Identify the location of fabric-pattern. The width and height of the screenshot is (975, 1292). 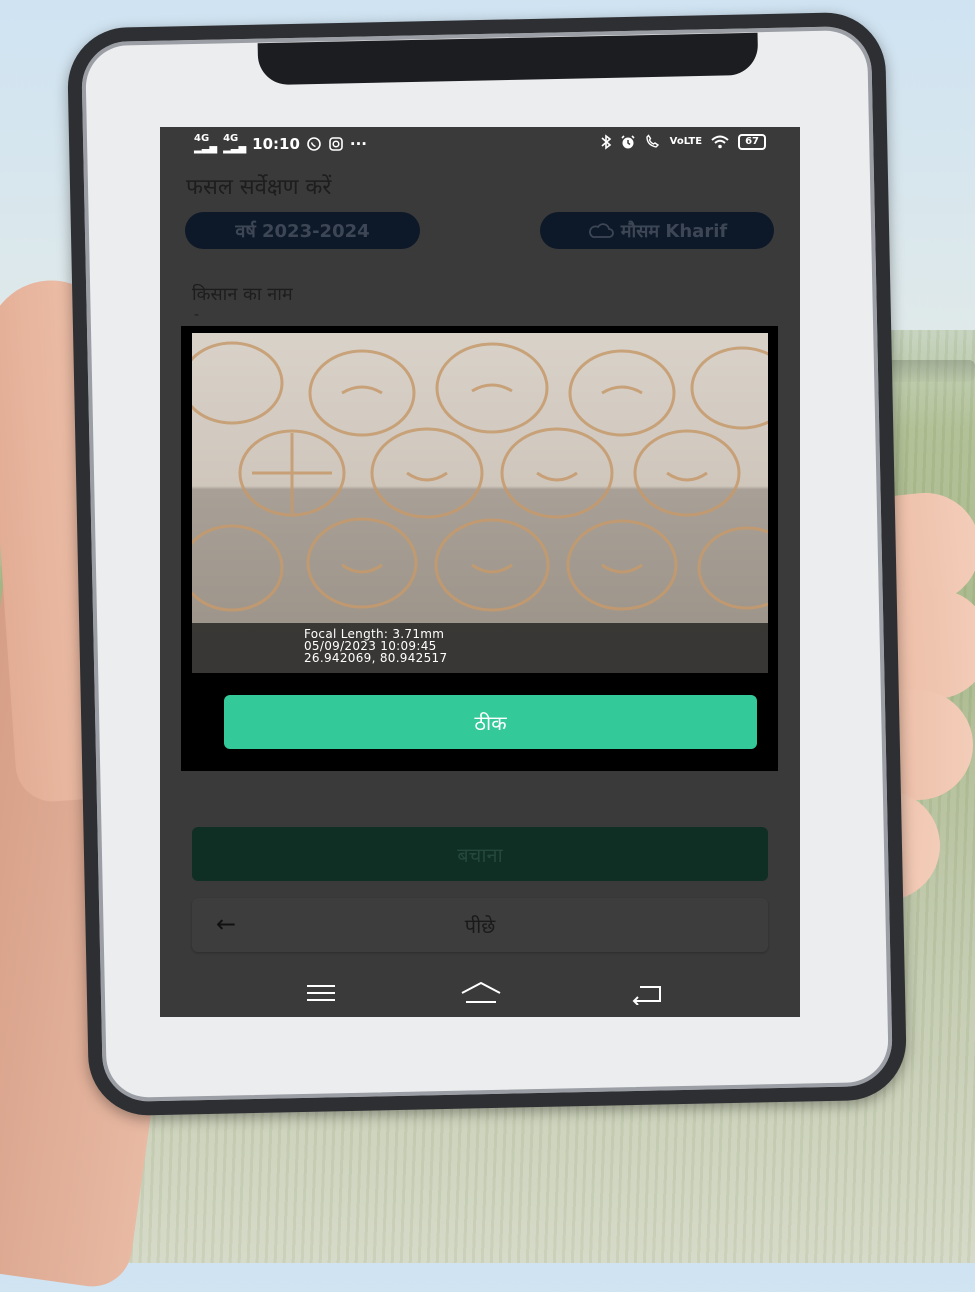
(480, 476).